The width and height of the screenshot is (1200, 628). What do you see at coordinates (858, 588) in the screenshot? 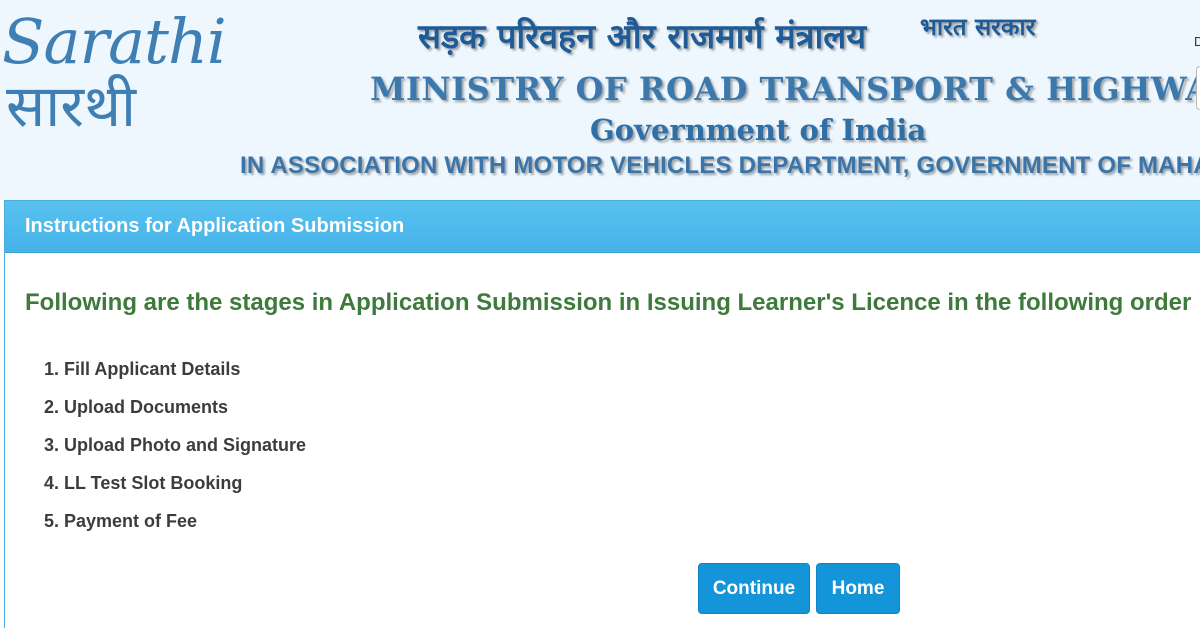
I see `home-button: Home` at bounding box center [858, 588].